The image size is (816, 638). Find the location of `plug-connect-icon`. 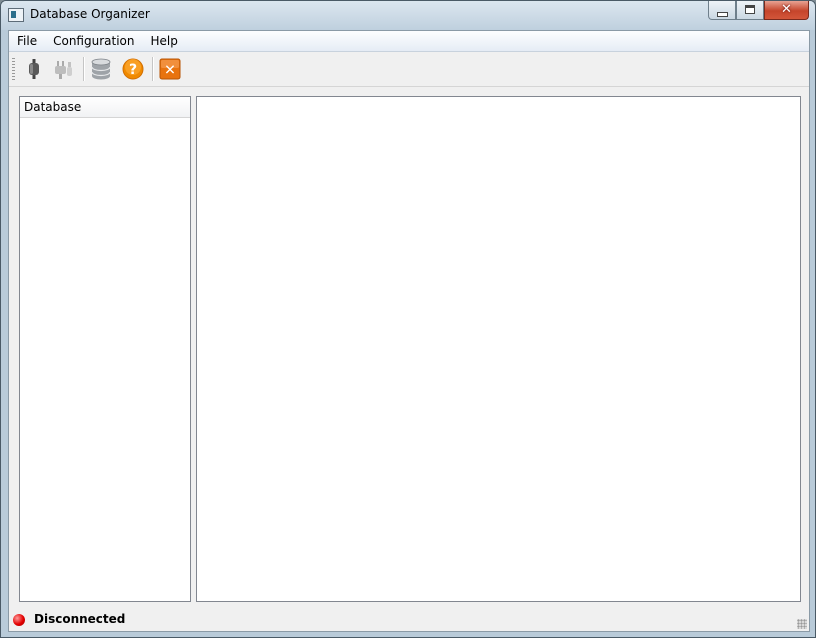

plug-connect-icon is located at coordinates (34, 69).